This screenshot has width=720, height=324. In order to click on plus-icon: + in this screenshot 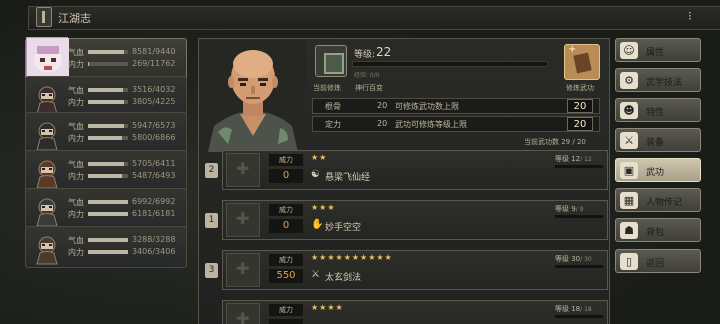, I will do `click(572, 49)`.